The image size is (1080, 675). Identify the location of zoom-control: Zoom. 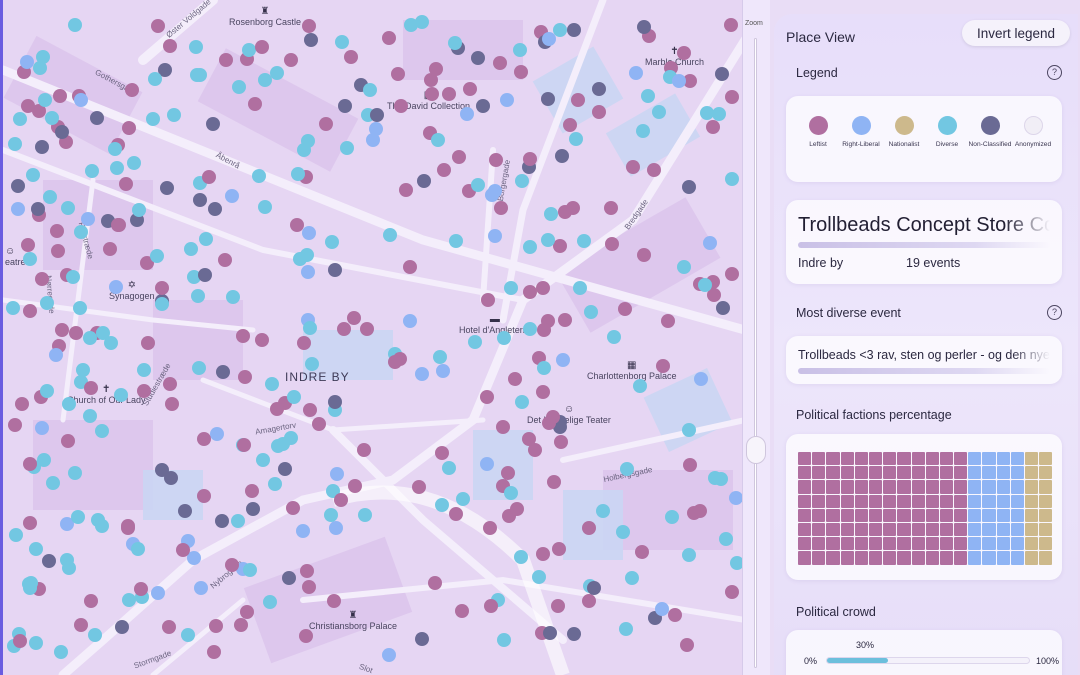
(756, 337).